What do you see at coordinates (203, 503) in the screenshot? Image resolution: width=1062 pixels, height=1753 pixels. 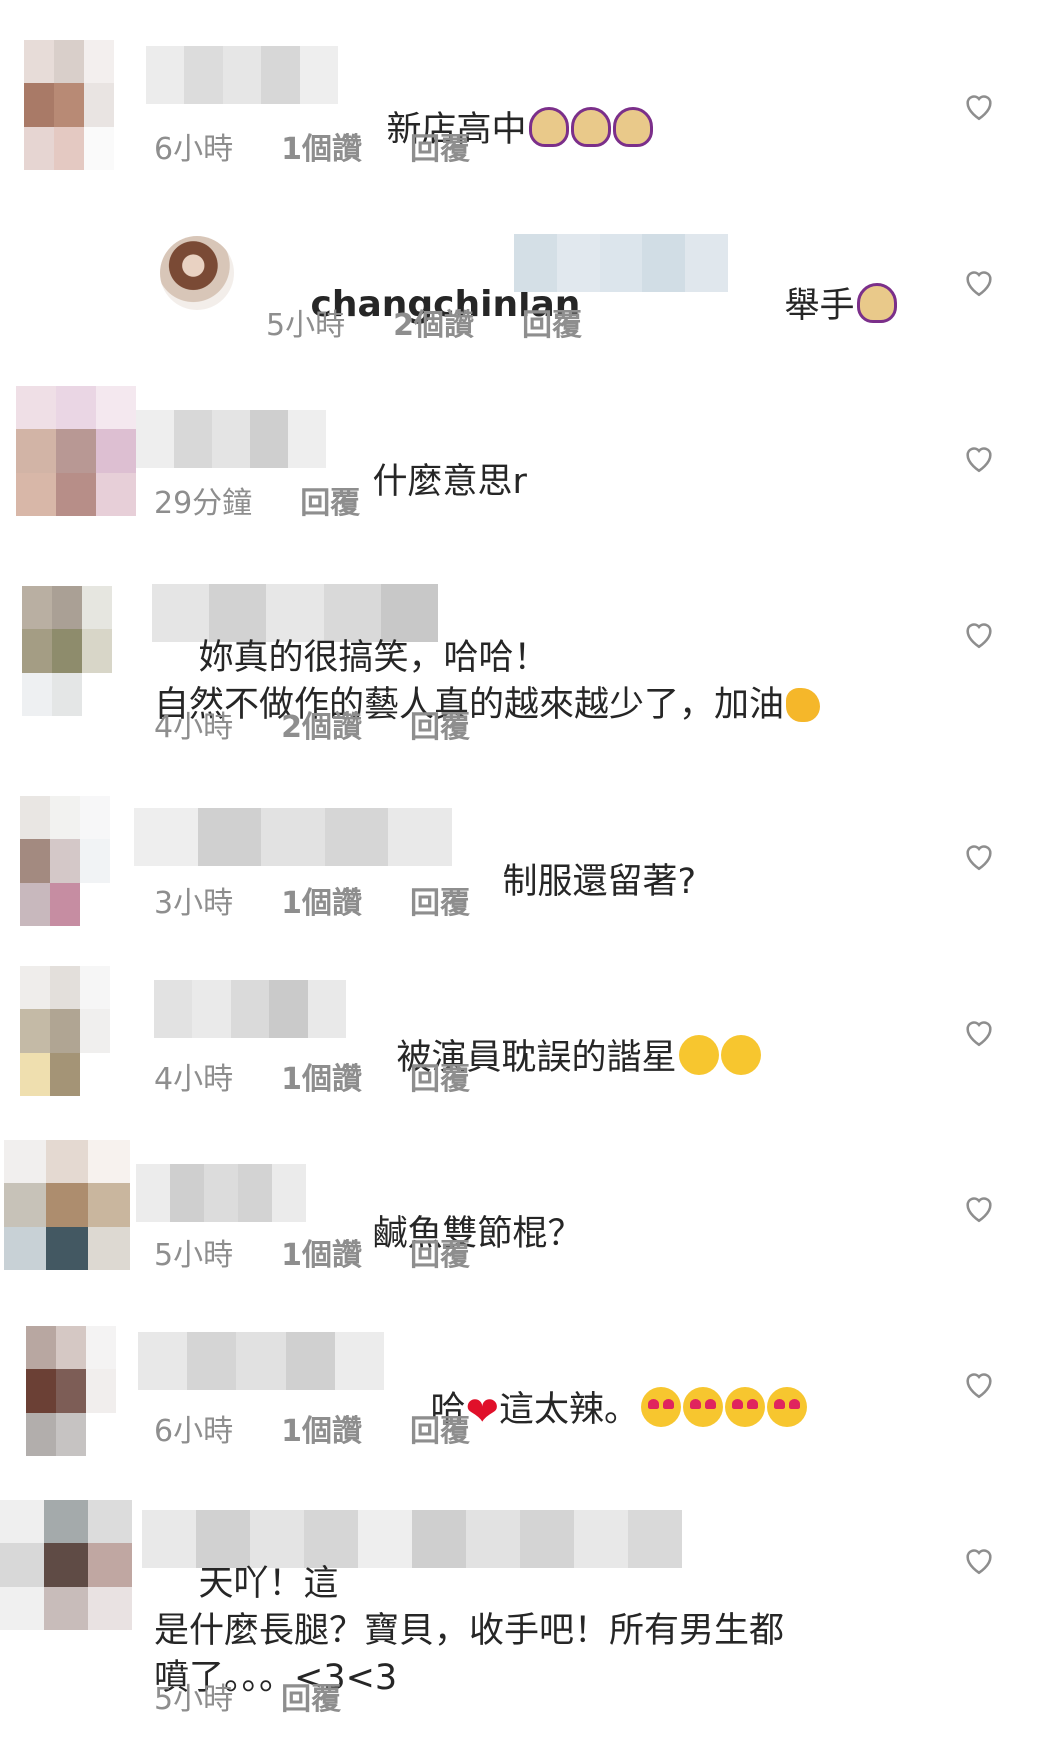 I see `timestamp: 29分鐘` at bounding box center [203, 503].